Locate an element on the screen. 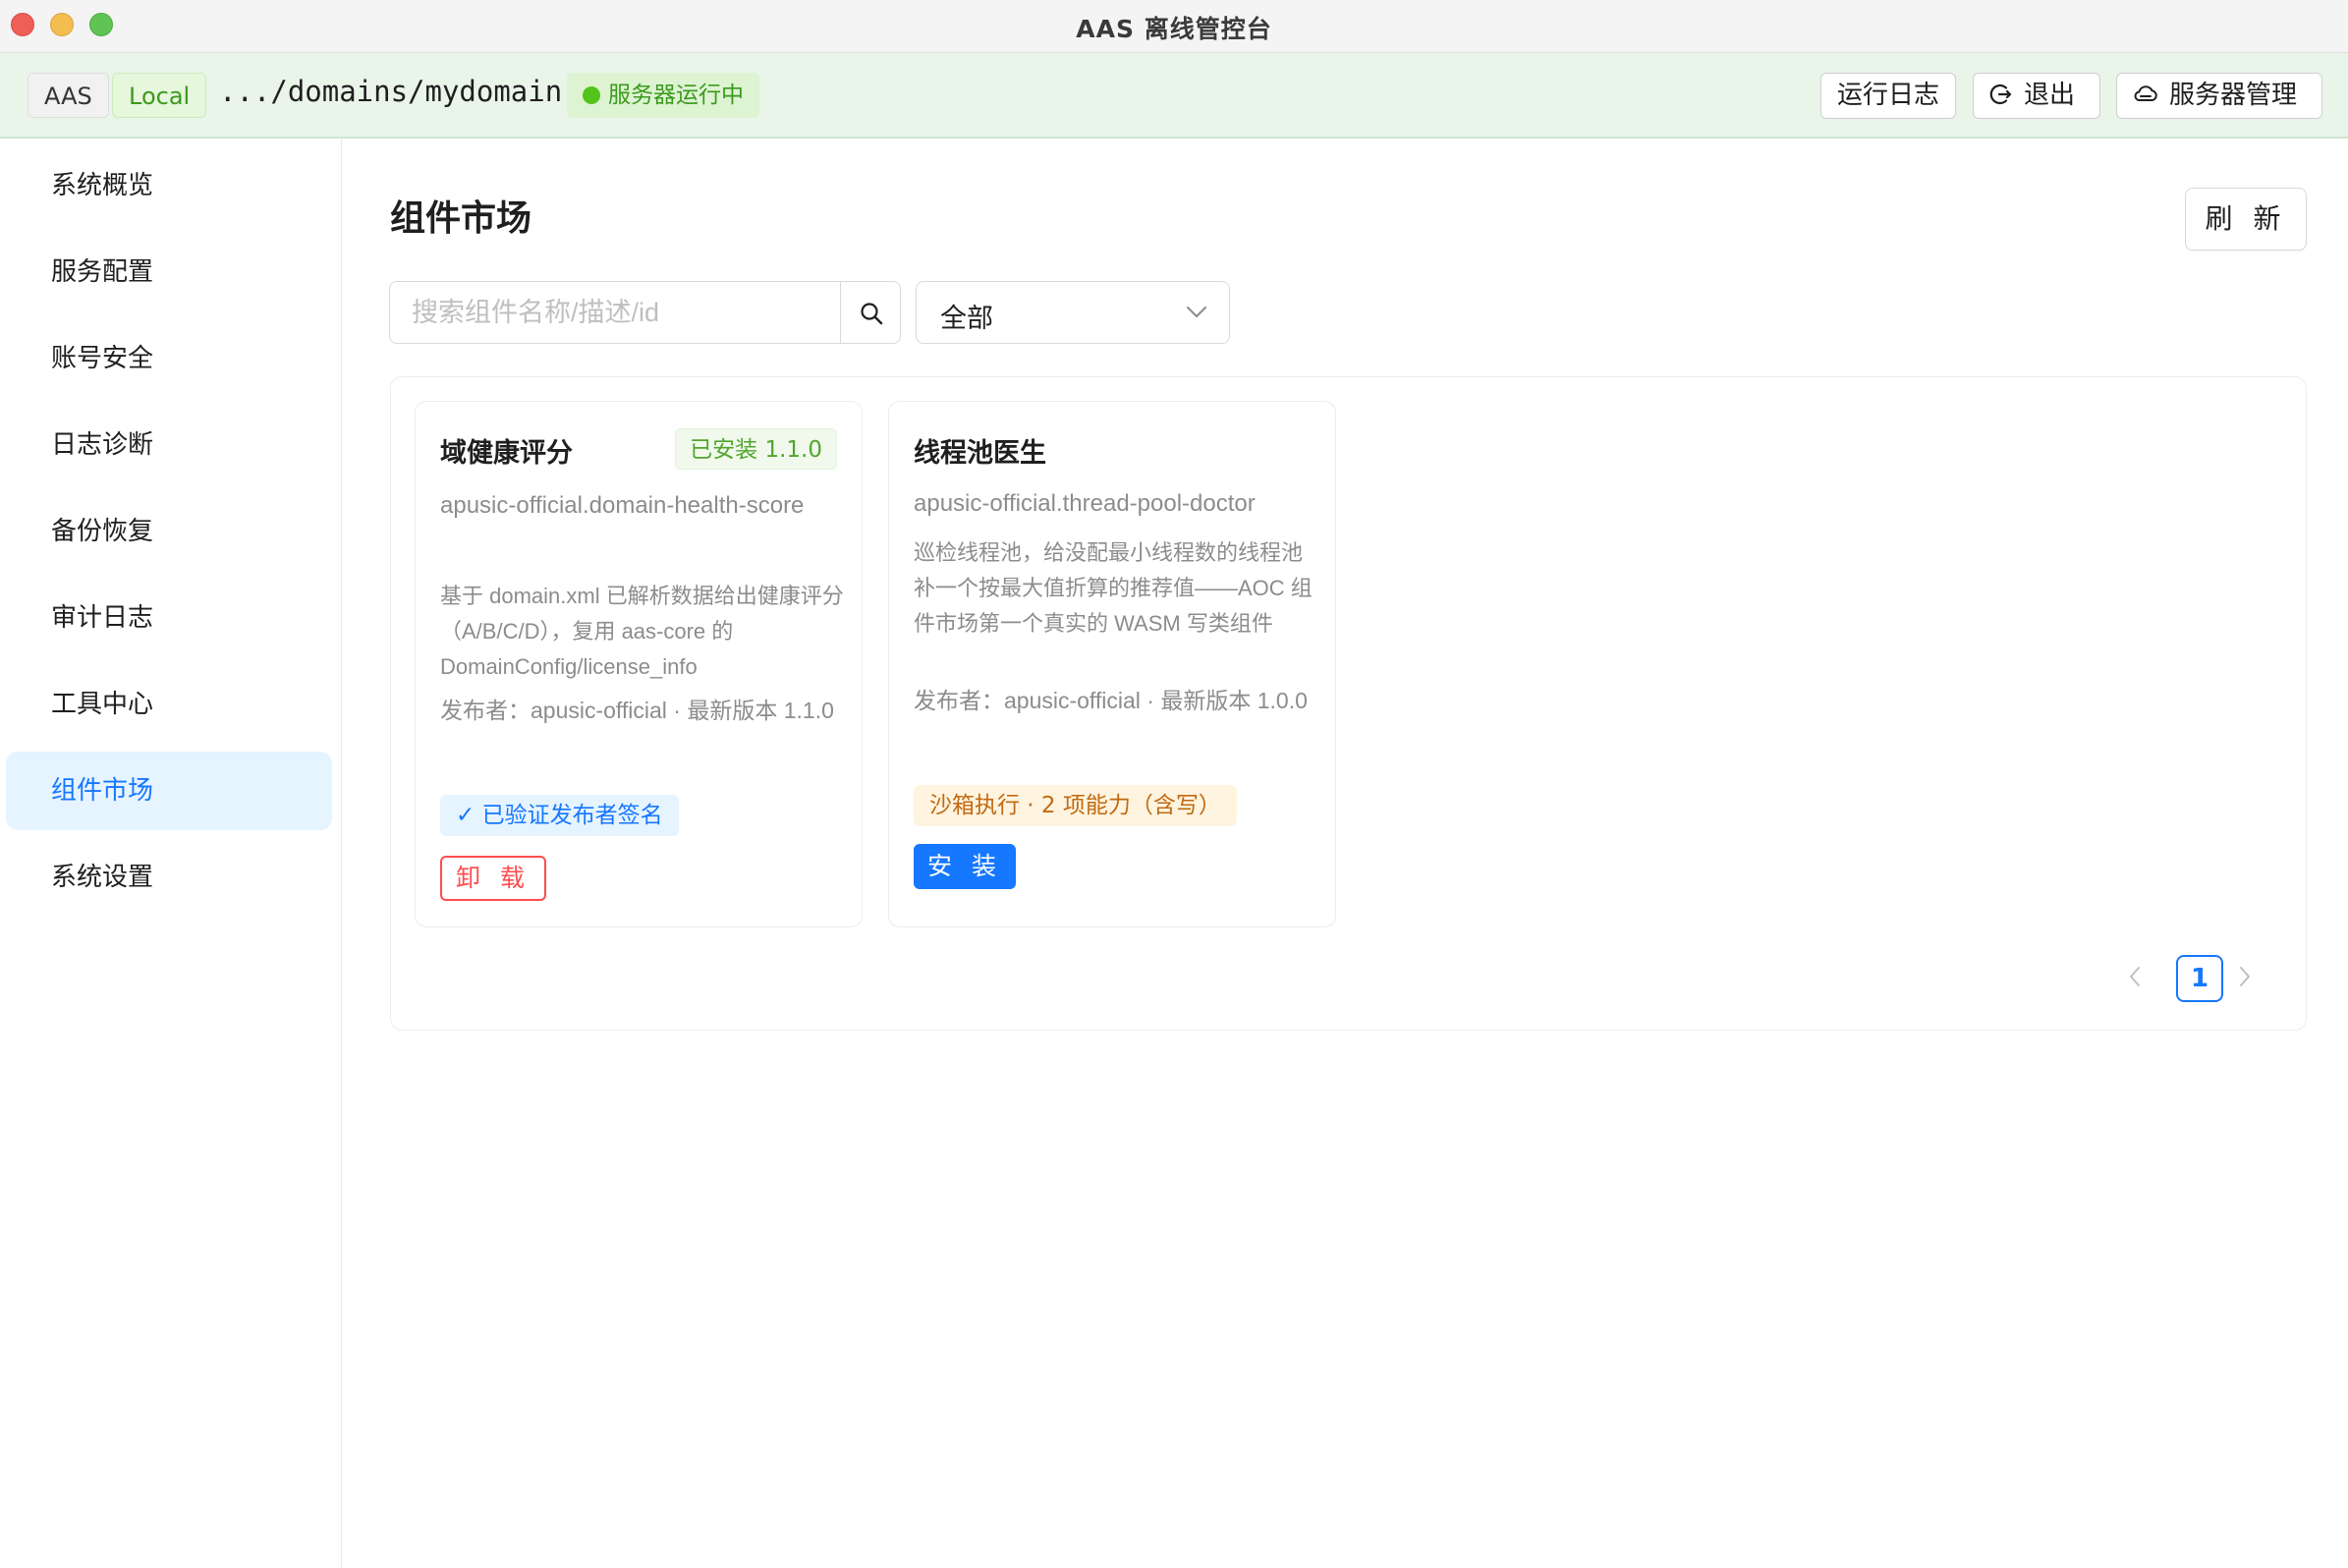 The width and height of the screenshot is (2348, 1568). sidebar-item-audit-log: 审计日志 is located at coordinates (169, 618).